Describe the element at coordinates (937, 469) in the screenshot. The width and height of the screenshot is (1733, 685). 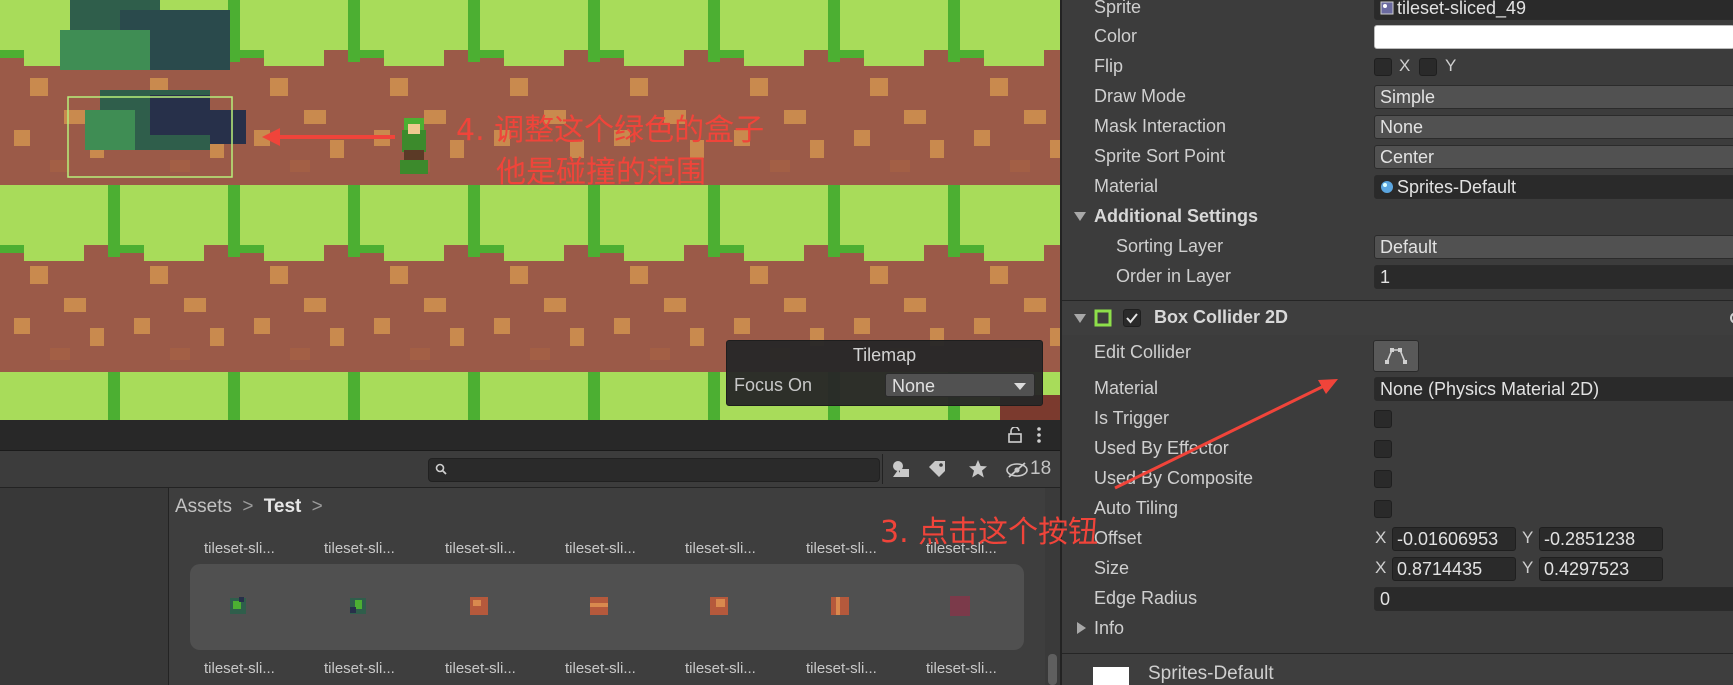
I see `filter-by-label-icon` at that location.